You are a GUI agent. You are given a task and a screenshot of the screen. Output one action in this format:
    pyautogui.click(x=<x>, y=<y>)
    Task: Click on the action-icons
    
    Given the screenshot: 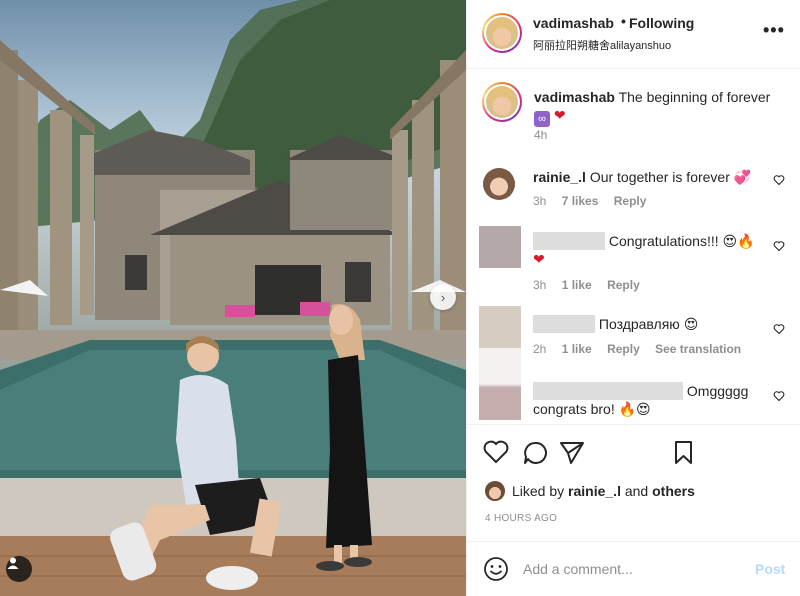 What is the action you would take?
    pyautogui.click(x=587, y=452)
    